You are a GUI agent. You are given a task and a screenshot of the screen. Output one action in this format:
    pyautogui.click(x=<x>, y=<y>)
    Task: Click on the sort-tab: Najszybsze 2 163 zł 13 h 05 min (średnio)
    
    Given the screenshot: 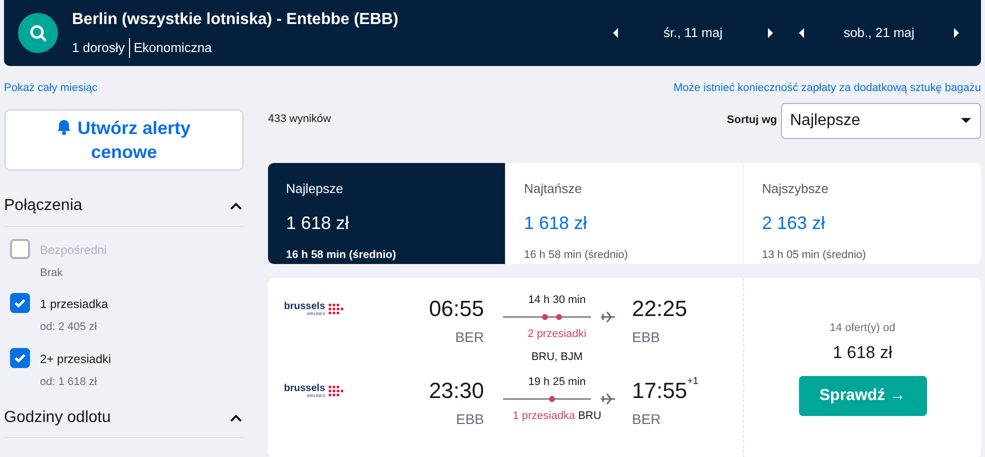 What is the action you would take?
    pyautogui.click(x=862, y=213)
    